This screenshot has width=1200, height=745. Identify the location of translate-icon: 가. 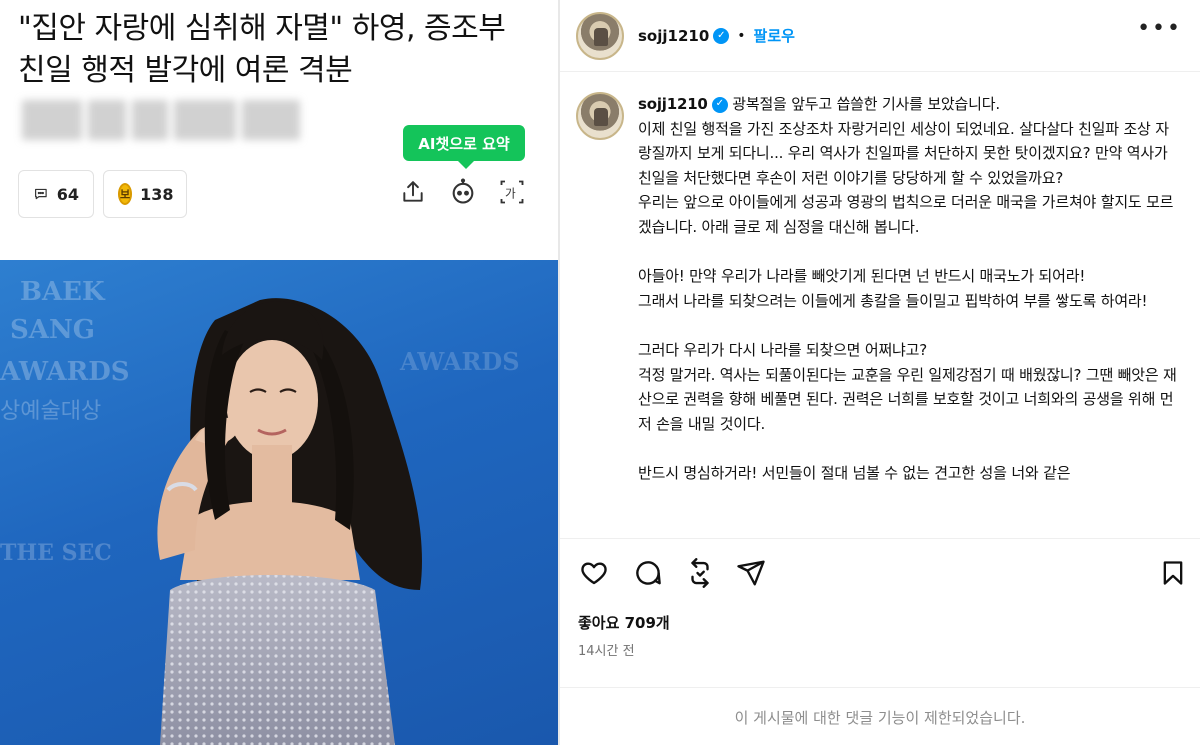
(512, 192).